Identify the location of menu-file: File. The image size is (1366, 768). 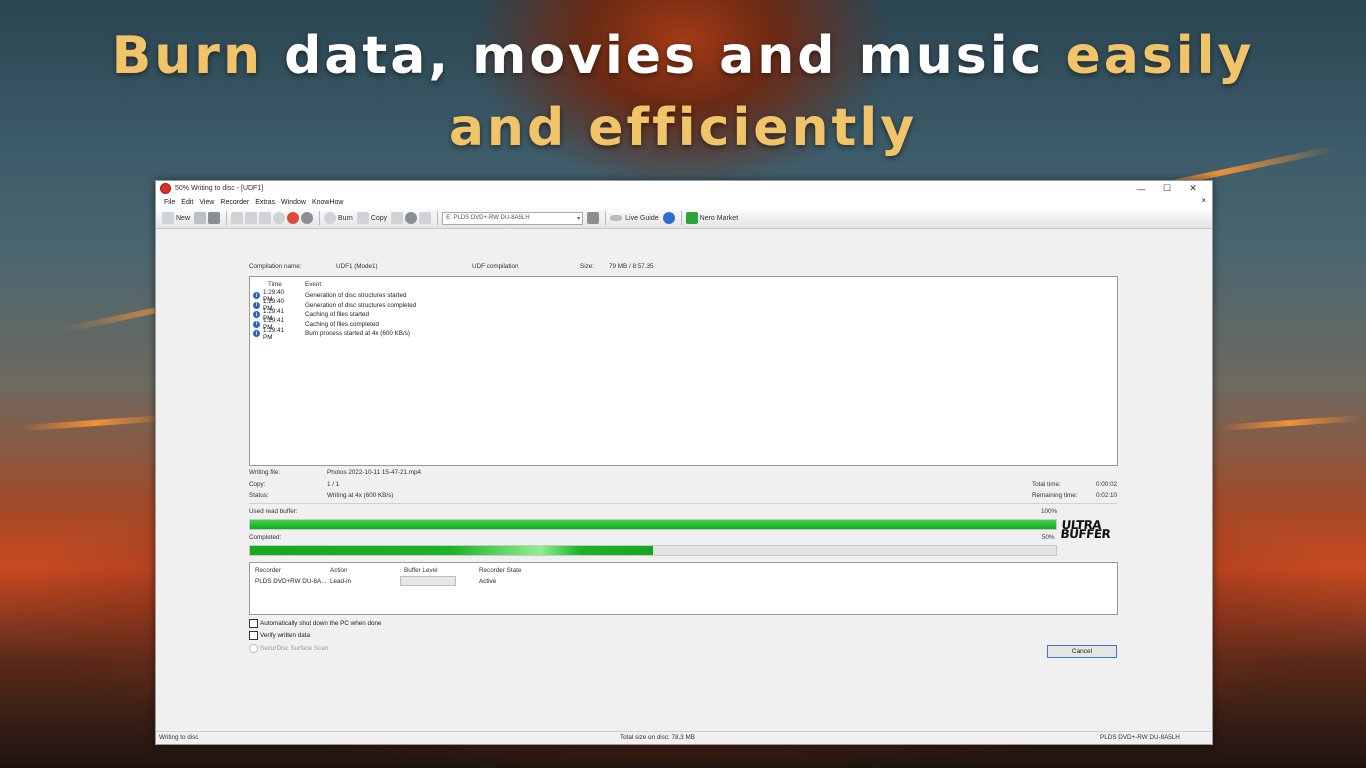
(169, 202).